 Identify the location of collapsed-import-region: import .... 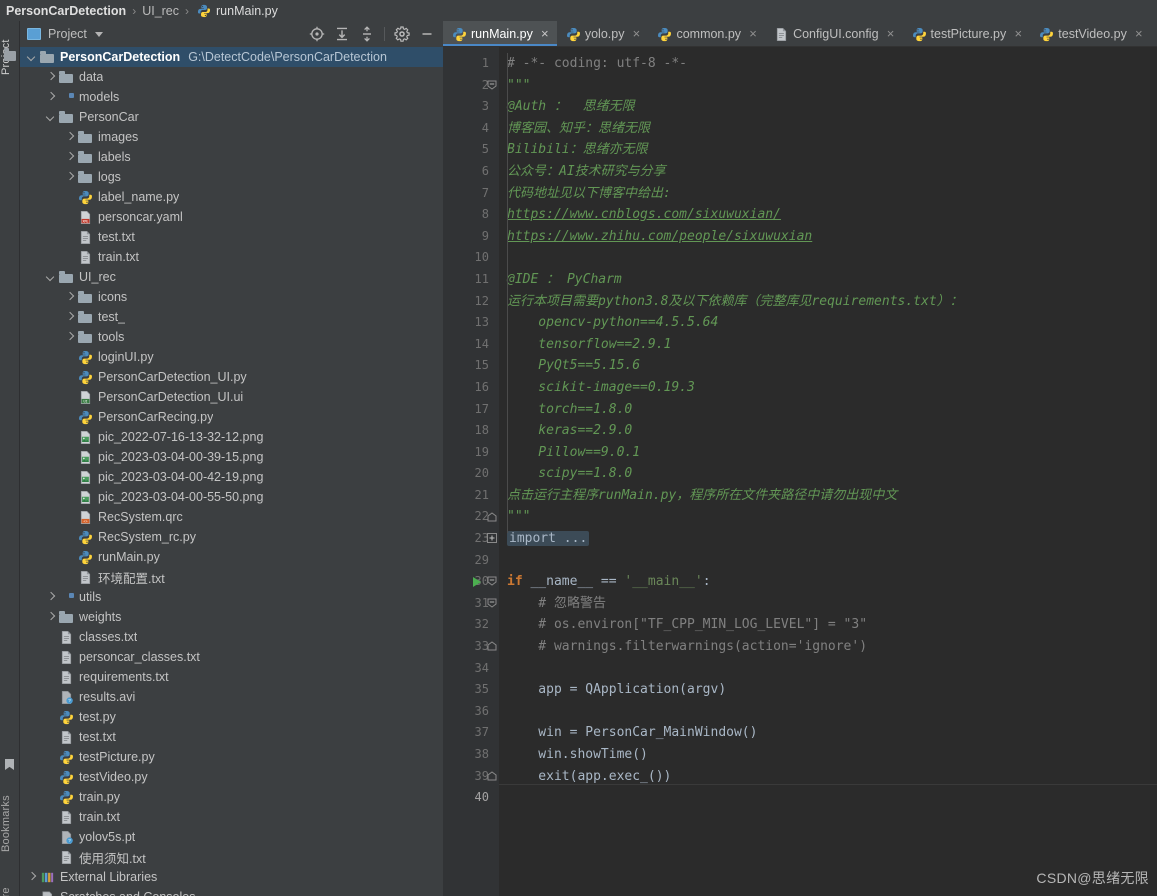
(548, 539).